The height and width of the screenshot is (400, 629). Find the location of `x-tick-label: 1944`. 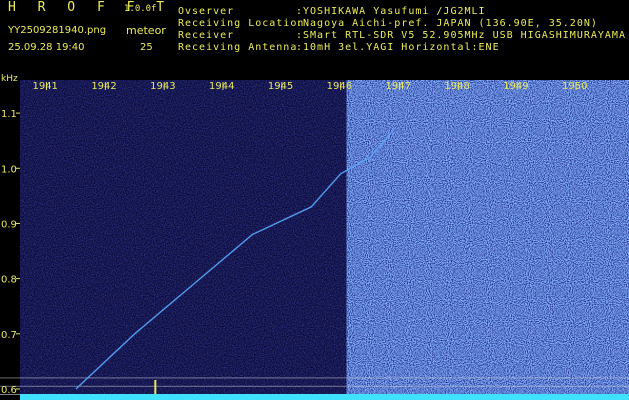

x-tick-label: 1944 is located at coordinates (221, 86).